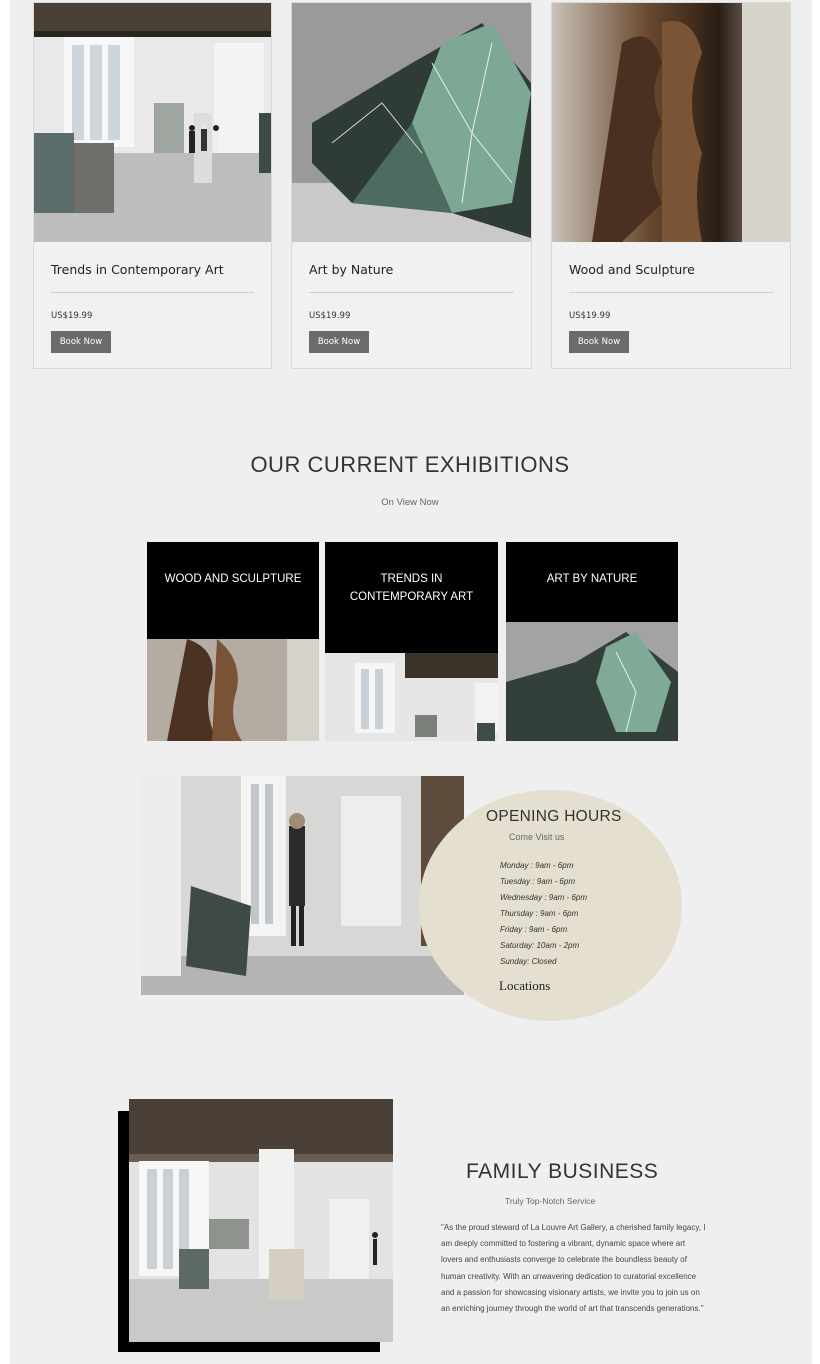 Image resolution: width=820 pixels, height=1364 pixels. Describe the element at coordinates (592, 579) in the screenshot. I see `exhibition-label: ART BY NATURE` at that location.